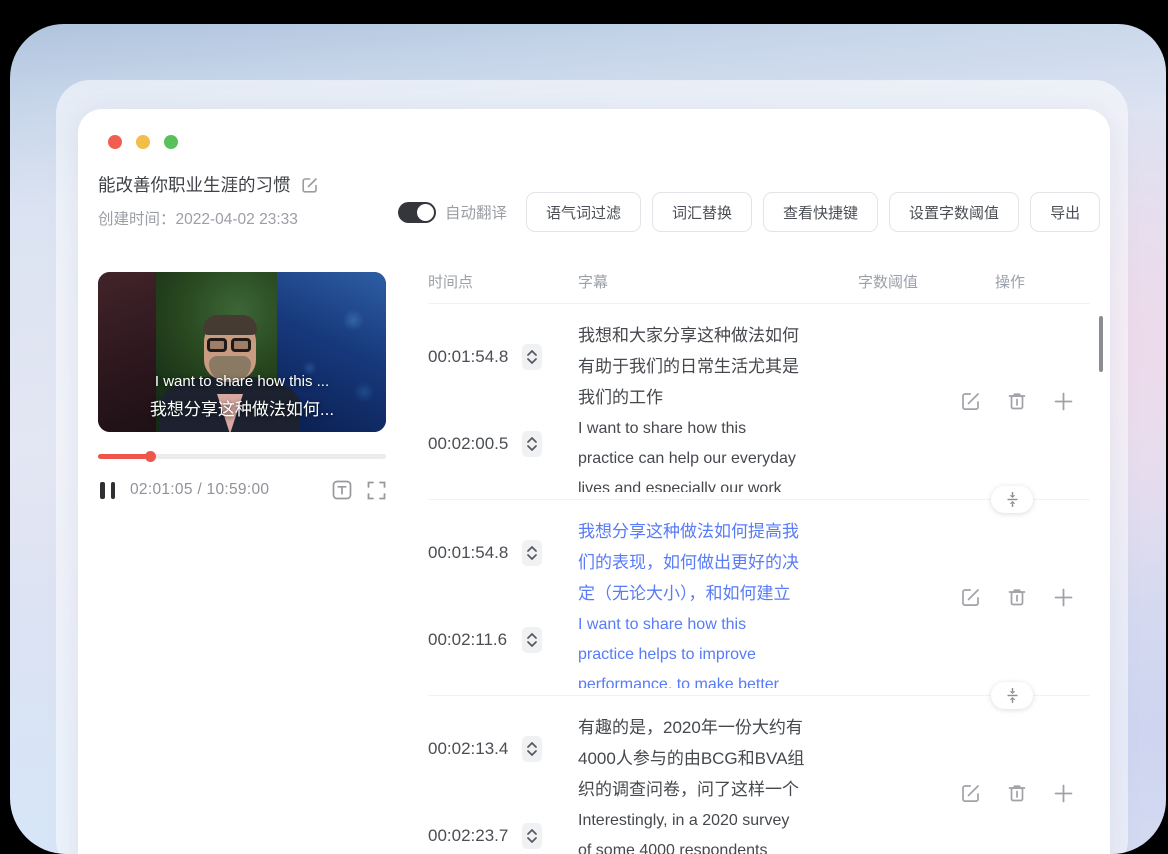  Describe the element at coordinates (476, 213) in the screenshot. I see `auto-translate-label: 自动翻译` at that location.